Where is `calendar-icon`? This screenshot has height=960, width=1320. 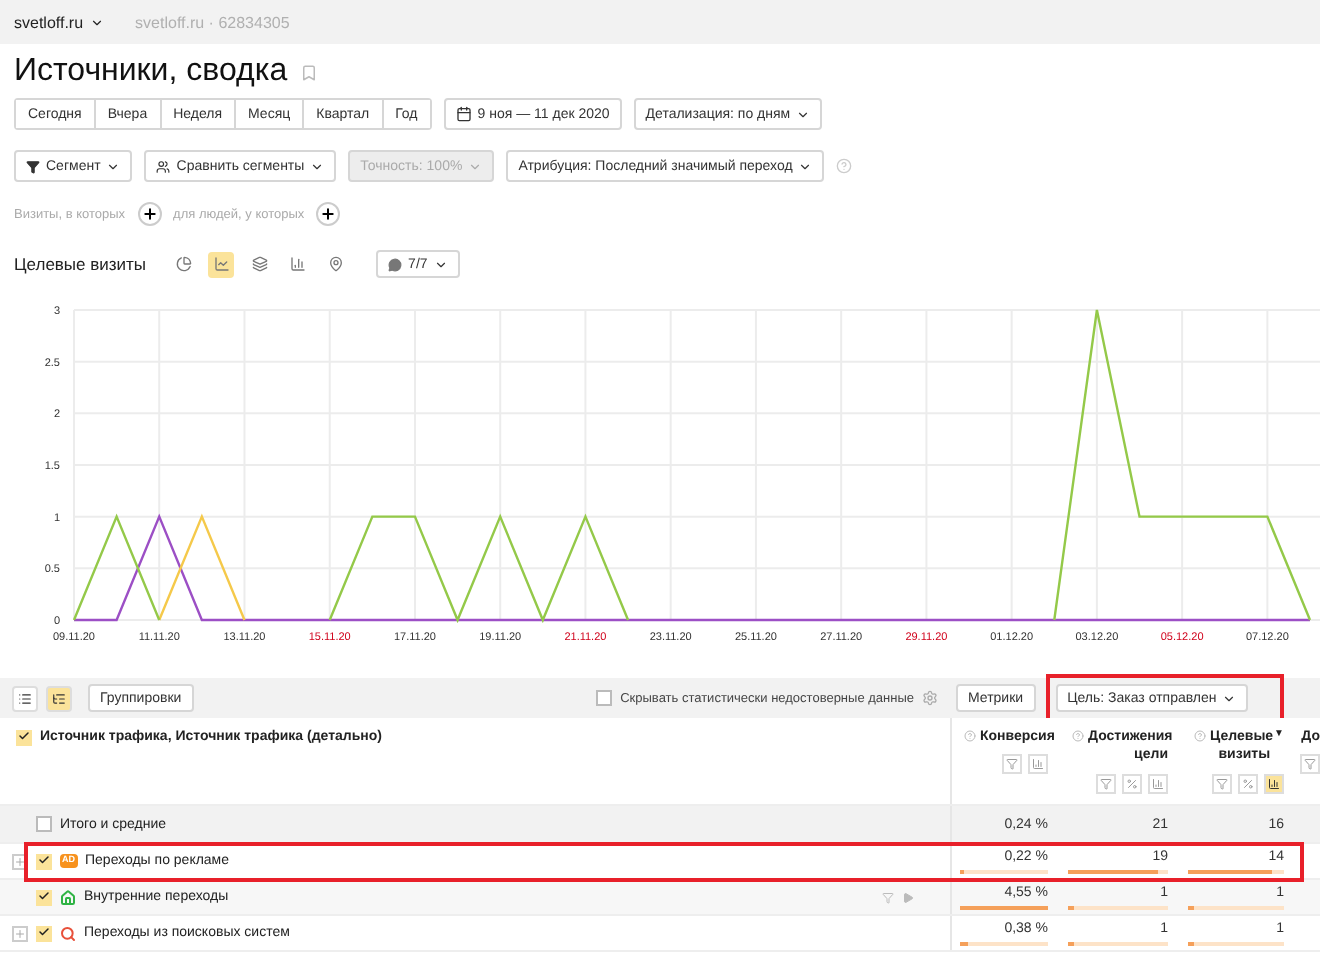
calendar-icon is located at coordinates (463, 114).